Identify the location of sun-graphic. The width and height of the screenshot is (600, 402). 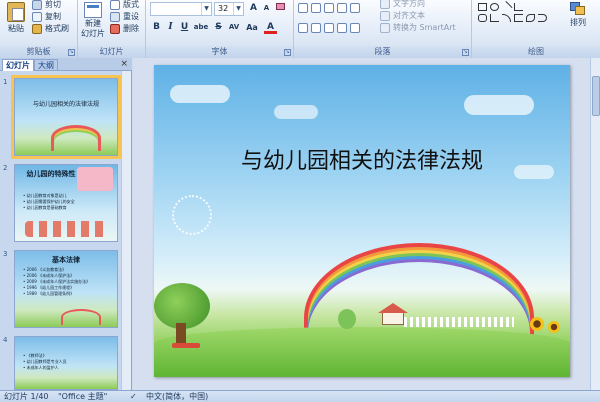
(192, 215).